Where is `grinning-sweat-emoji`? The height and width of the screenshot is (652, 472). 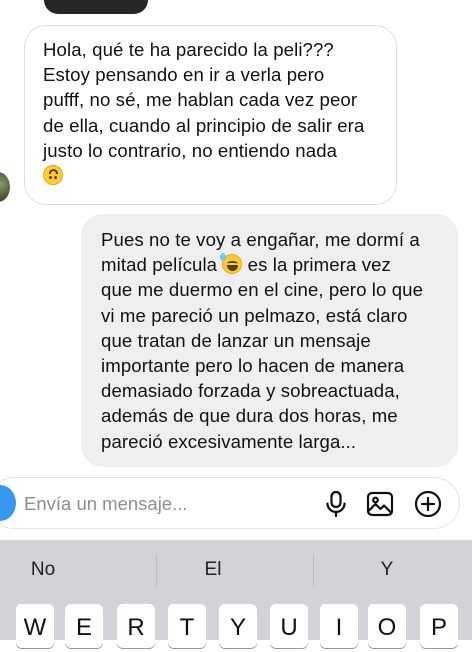
grinning-sweat-emoji is located at coordinates (231, 264).